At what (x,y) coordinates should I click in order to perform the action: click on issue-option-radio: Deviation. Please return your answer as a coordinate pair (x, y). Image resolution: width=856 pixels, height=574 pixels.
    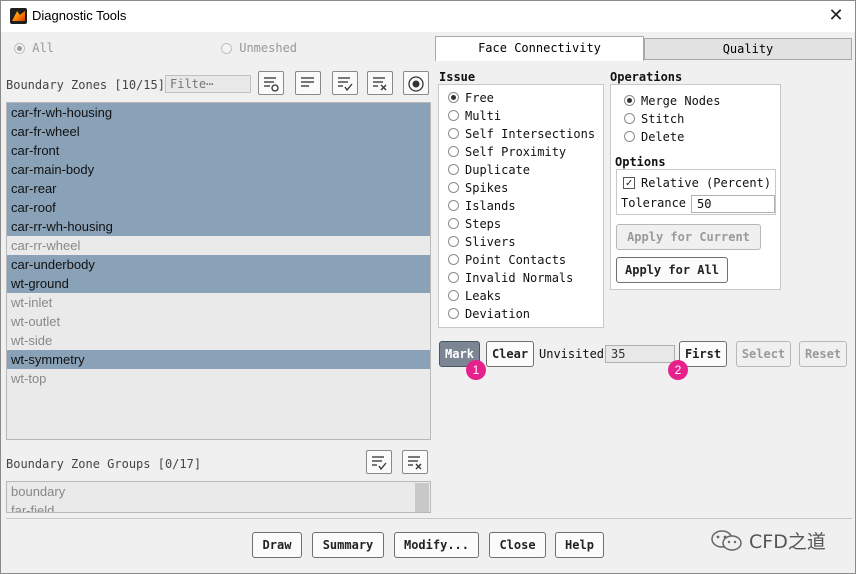
    Looking at the image, I should click on (489, 314).